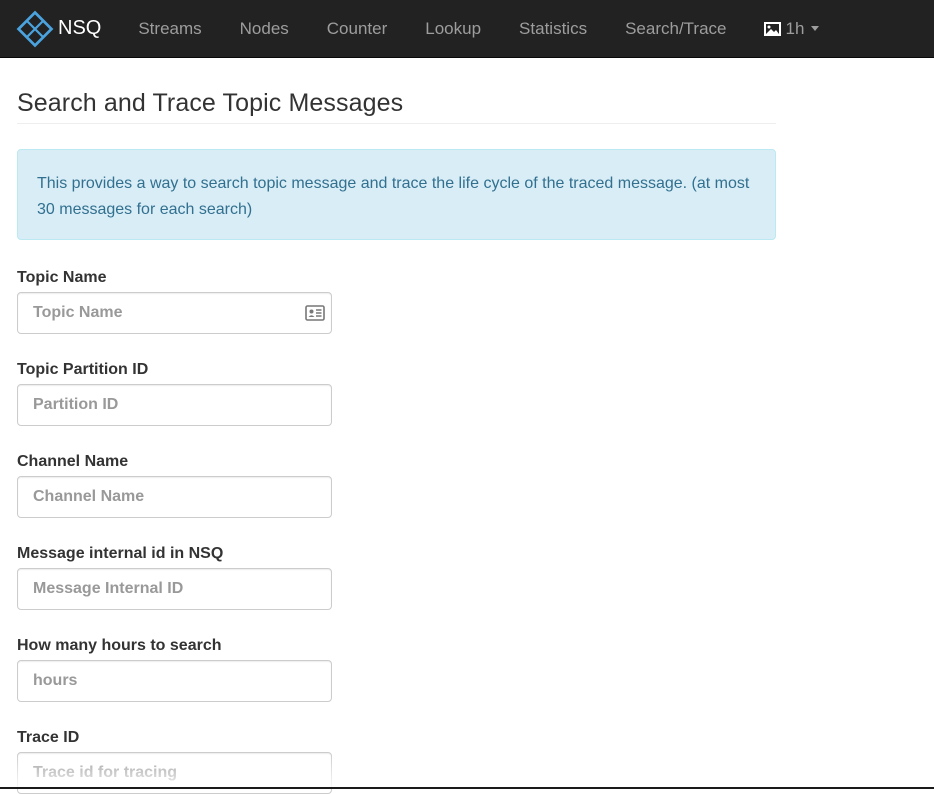 The height and width of the screenshot is (794, 934). I want to click on brand-name: NSQ, so click(80, 28).